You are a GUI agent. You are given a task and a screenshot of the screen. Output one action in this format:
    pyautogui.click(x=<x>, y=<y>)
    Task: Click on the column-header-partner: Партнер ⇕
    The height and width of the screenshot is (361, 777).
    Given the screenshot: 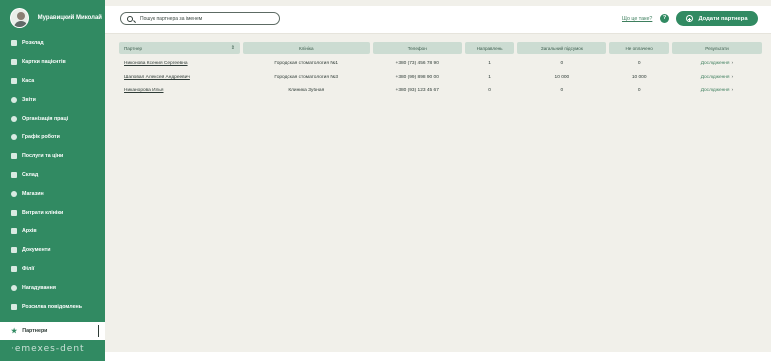 What is the action you would take?
    pyautogui.click(x=179, y=48)
    